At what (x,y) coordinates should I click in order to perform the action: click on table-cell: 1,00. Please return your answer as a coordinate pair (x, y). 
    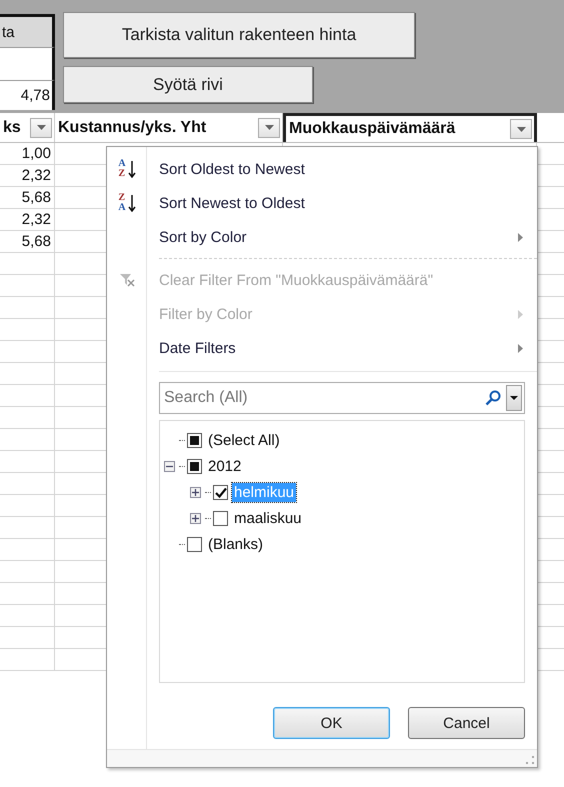
    Looking at the image, I should click on (27, 153).